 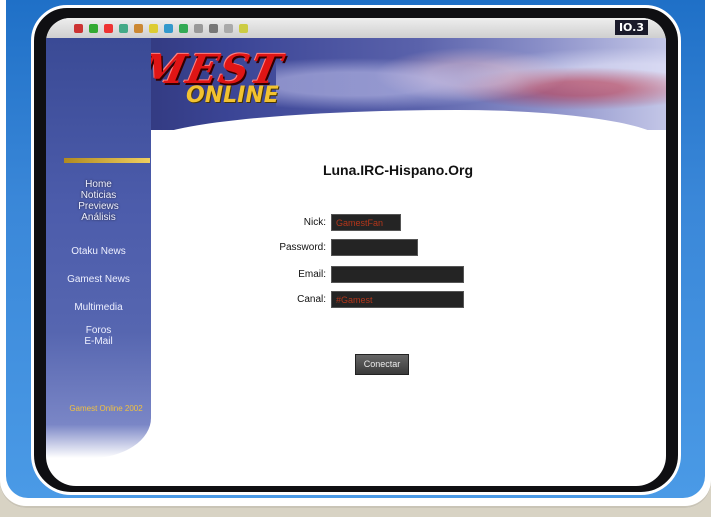 What do you see at coordinates (98, 341) in the screenshot?
I see `sidebar-item-email: E-Mail` at bounding box center [98, 341].